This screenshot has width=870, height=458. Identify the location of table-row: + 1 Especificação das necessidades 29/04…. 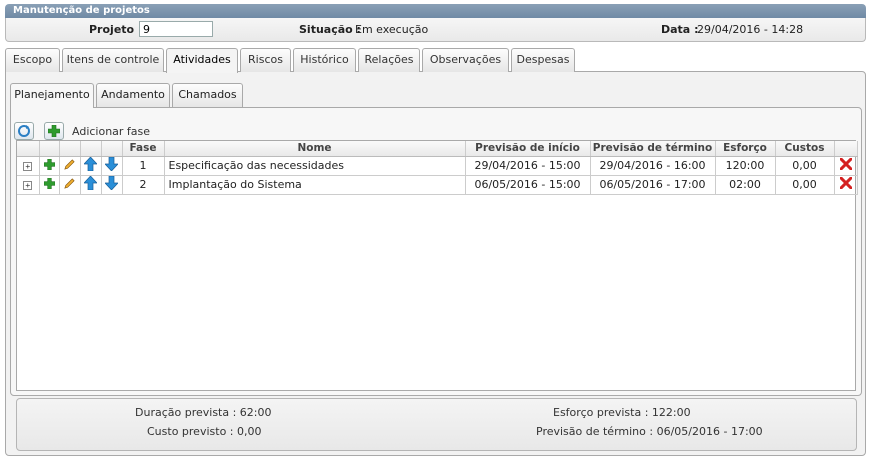
(437, 166).